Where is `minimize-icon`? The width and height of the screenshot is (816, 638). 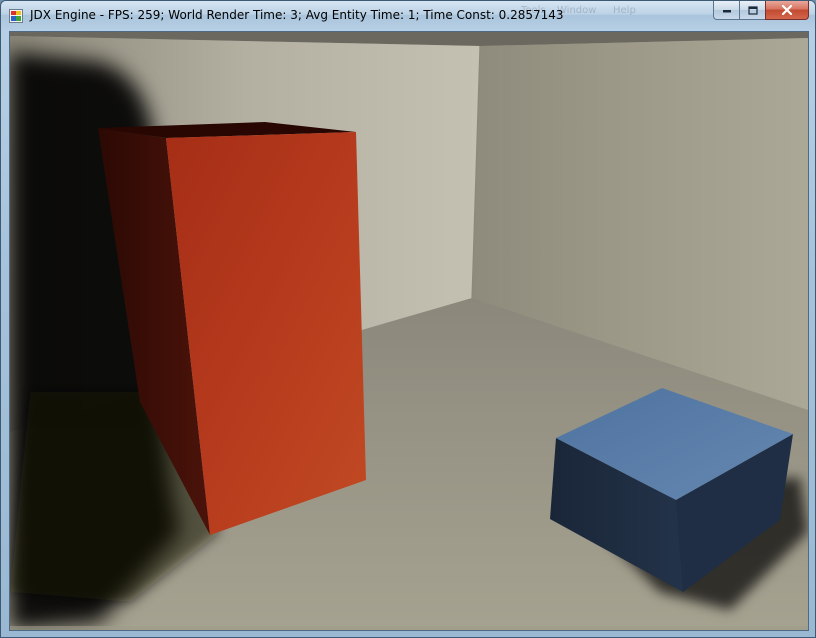 minimize-icon is located at coordinates (726, 11).